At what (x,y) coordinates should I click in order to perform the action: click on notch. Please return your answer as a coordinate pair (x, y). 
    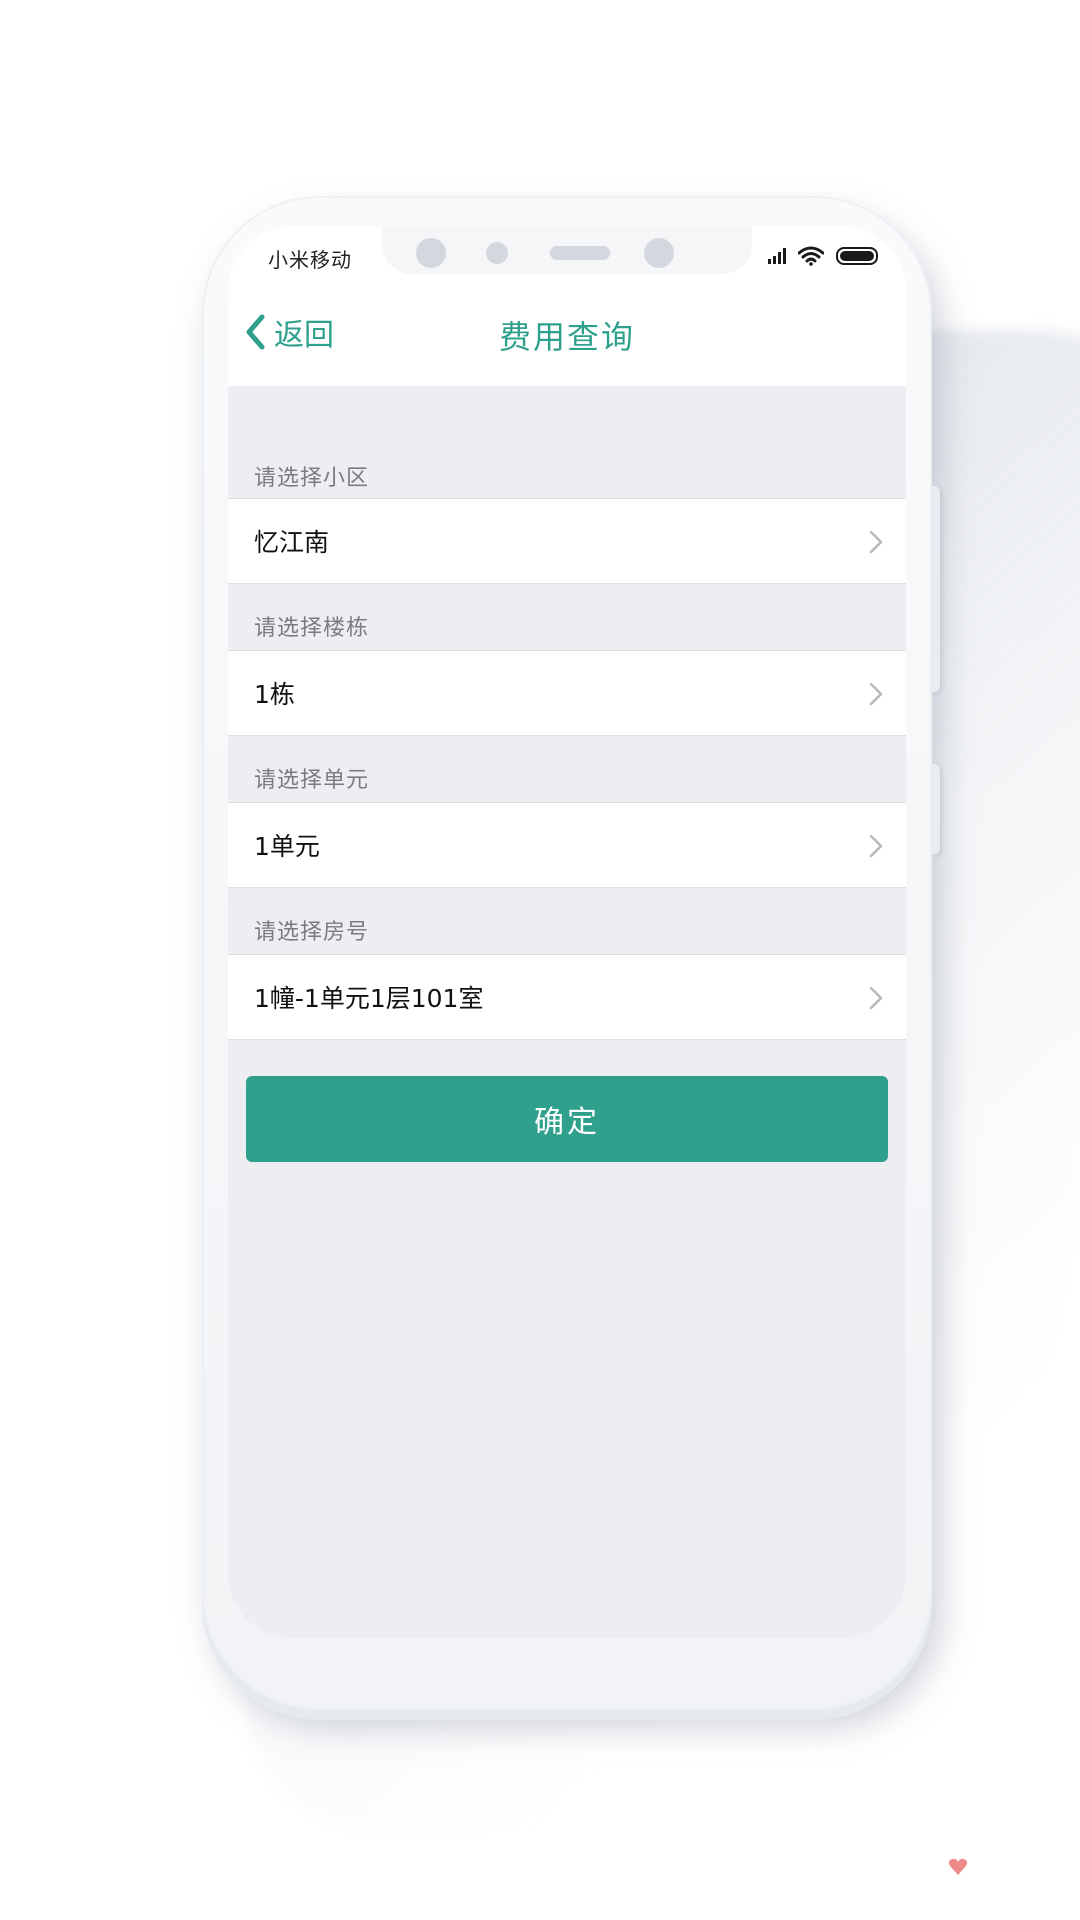
    Looking at the image, I should click on (567, 250).